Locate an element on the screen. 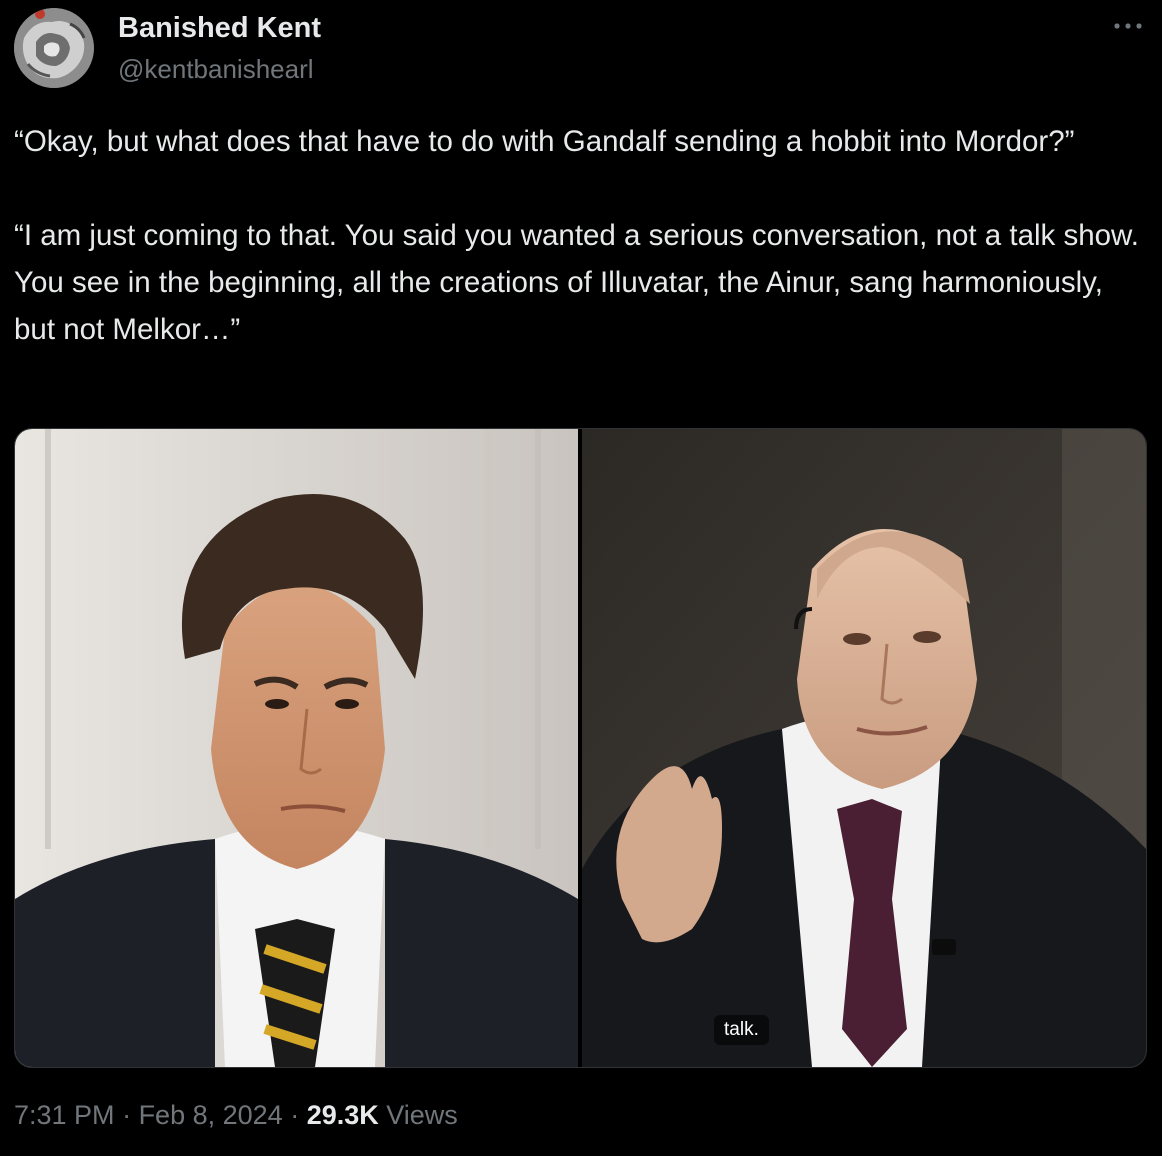  author-avatar is located at coordinates (54, 48).